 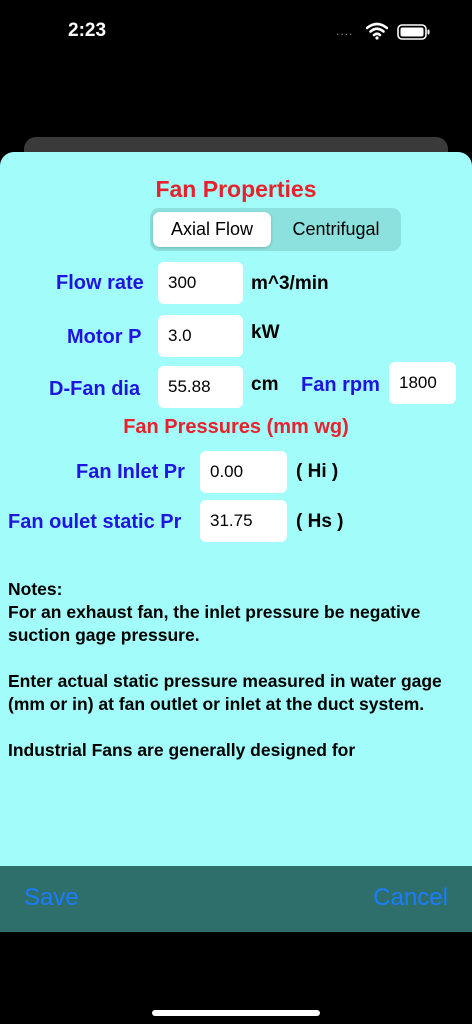 What do you see at coordinates (243, 521) in the screenshot?
I see `fan-outlet-pressure-input: 31.75` at bounding box center [243, 521].